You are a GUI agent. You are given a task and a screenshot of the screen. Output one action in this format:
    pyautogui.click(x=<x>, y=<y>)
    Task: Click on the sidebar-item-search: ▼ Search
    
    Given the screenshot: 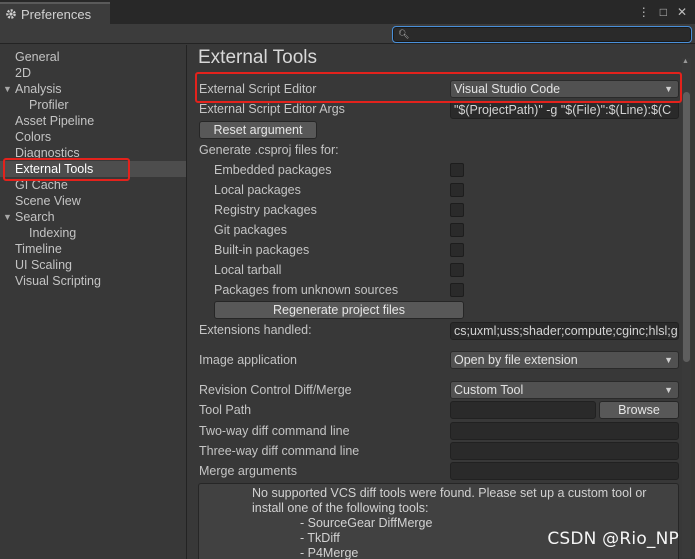 What is the action you would take?
    pyautogui.click(x=93, y=217)
    